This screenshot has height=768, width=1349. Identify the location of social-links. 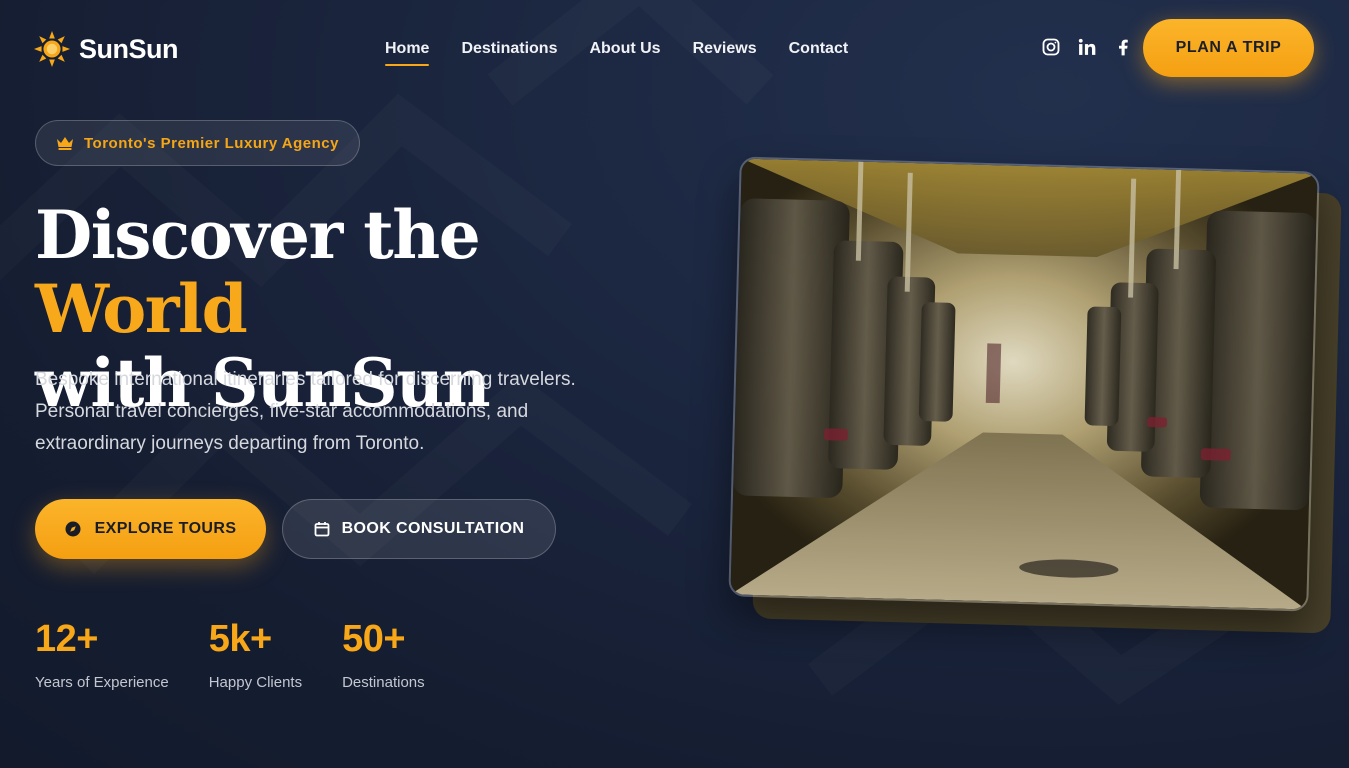
(1087, 47).